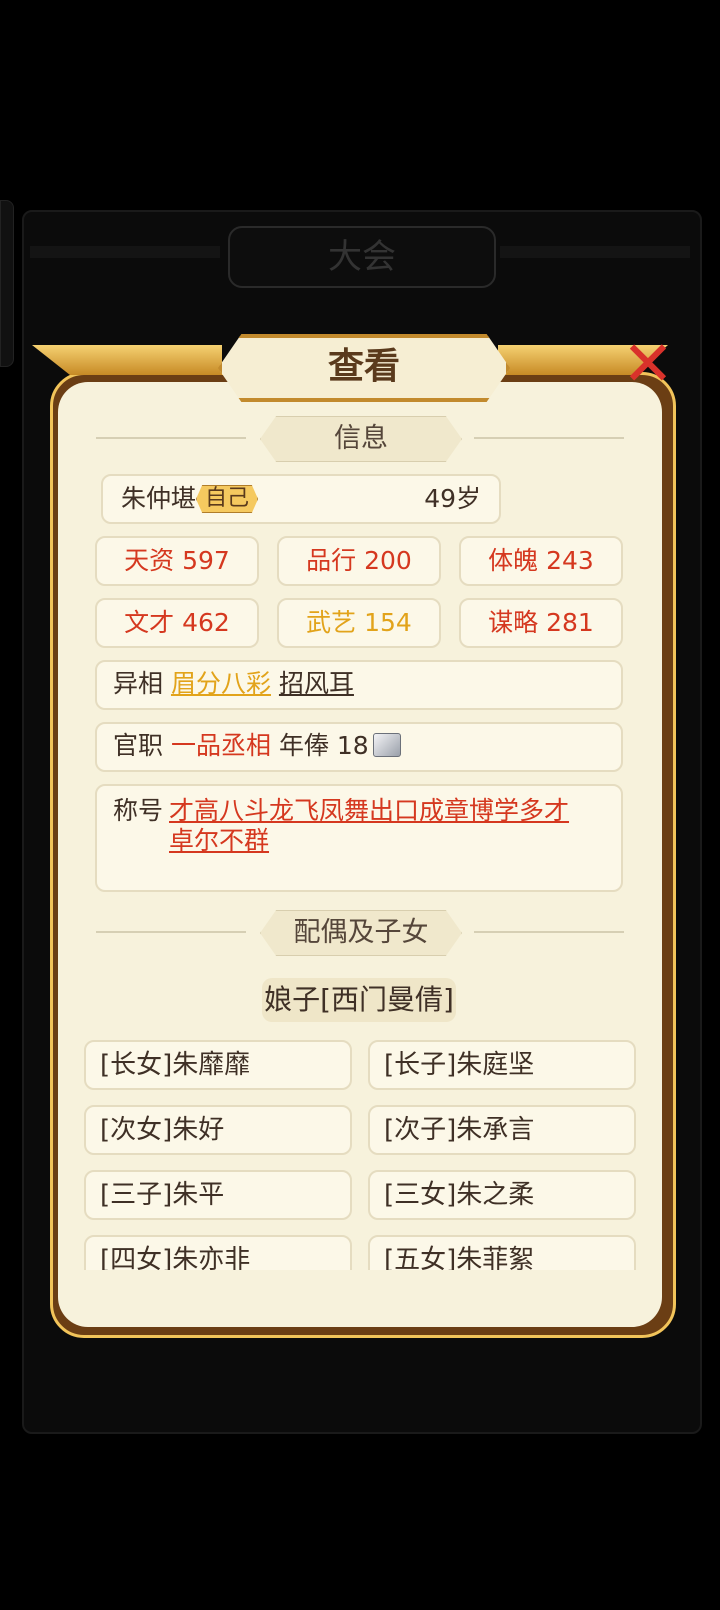 The image size is (720, 1610). Describe the element at coordinates (364, 368) in the screenshot. I see `dialog-title: 查看` at that location.